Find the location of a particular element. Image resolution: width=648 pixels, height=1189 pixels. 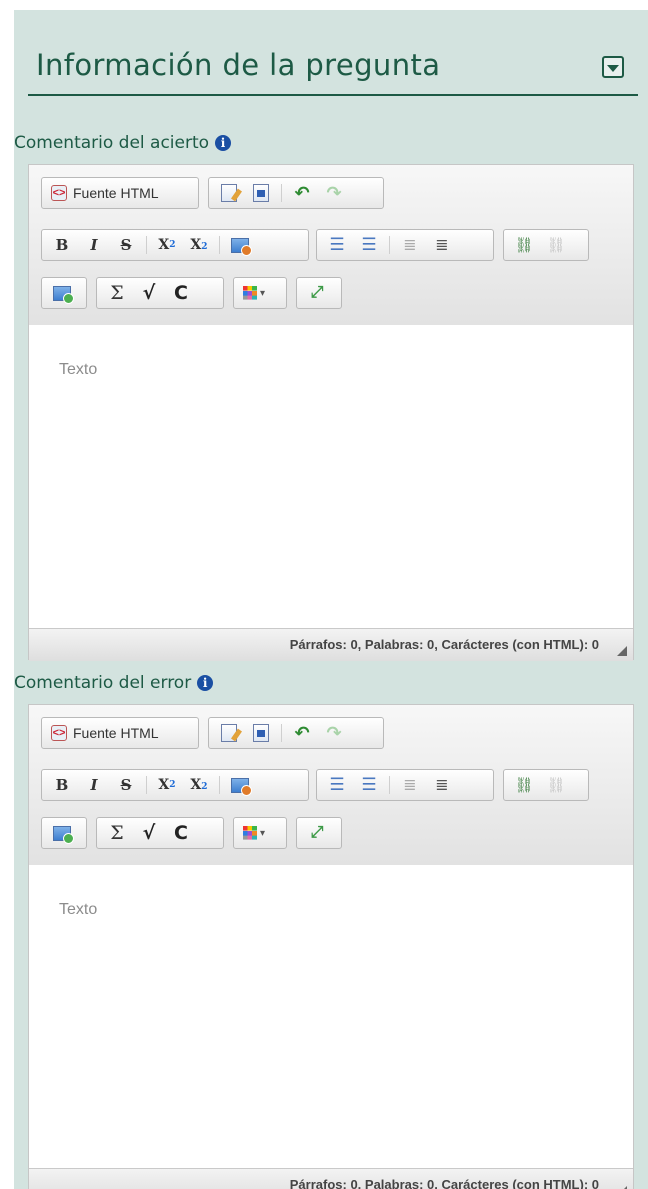

chevron-down-icon: ▾ is located at coordinates (262, 293).